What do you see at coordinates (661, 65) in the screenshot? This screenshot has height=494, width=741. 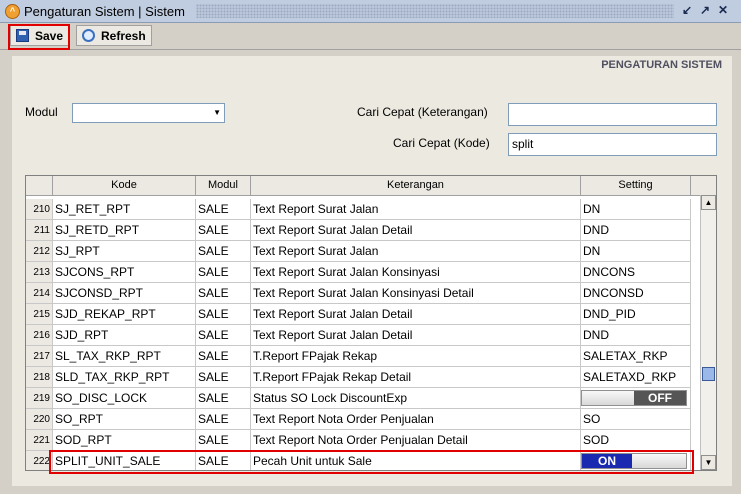 I see `panel-title: PENGATURAN SISTEM` at bounding box center [661, 65].